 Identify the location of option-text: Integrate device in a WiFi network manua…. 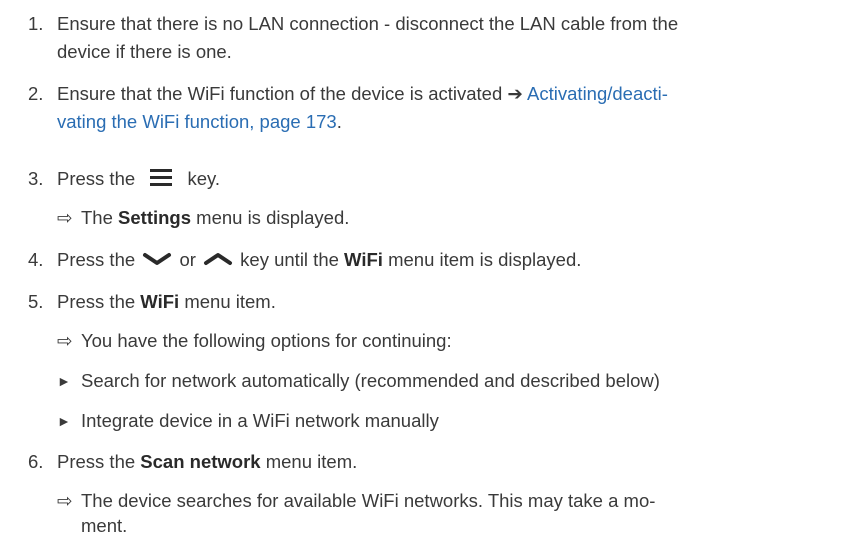
(260, 420).